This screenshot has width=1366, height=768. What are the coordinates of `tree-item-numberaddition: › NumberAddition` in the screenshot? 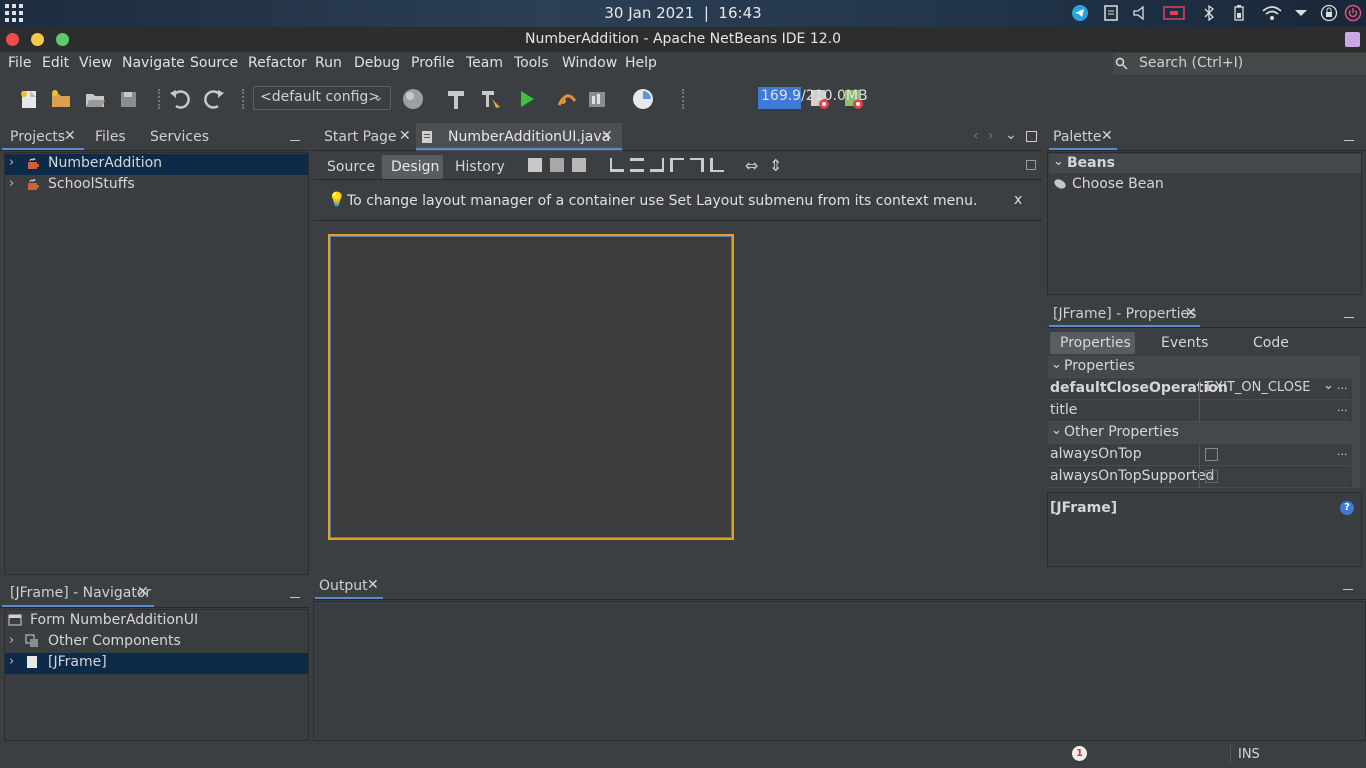 It's located at (156, 164).